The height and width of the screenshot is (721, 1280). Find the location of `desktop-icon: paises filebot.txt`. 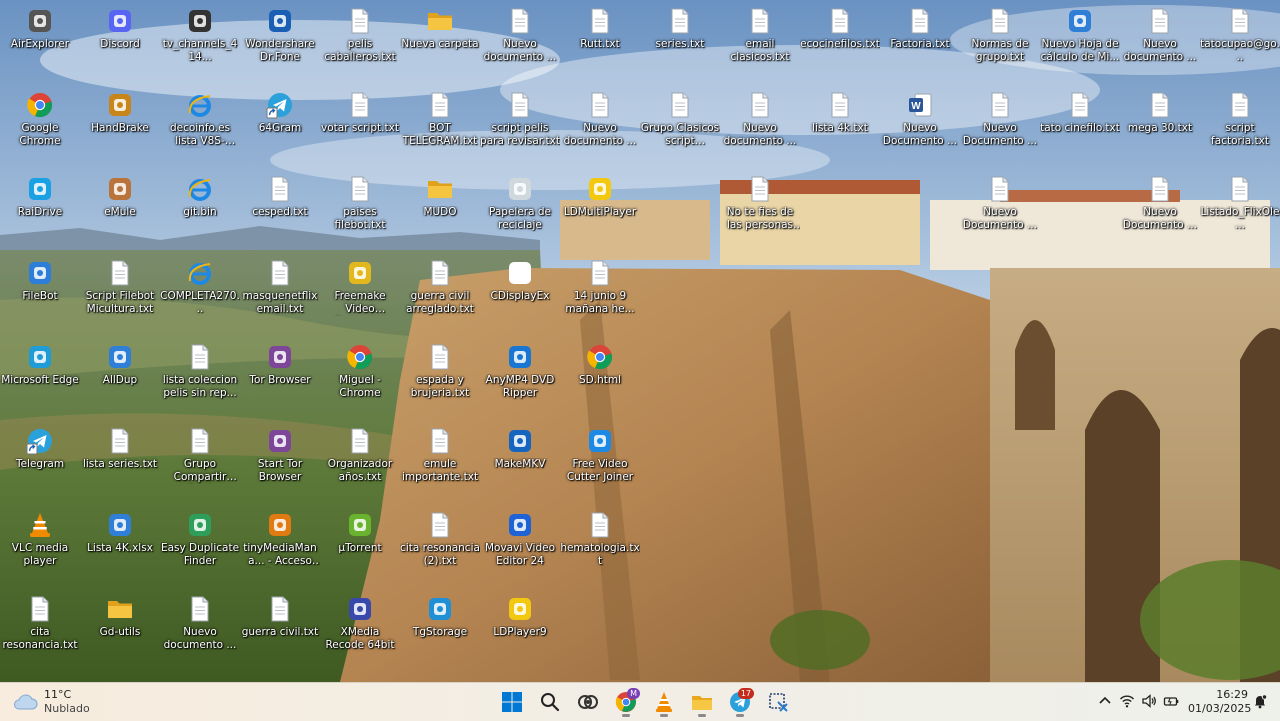

desktop-icon: paises filebot.txt is located at coordinates (360, 212).